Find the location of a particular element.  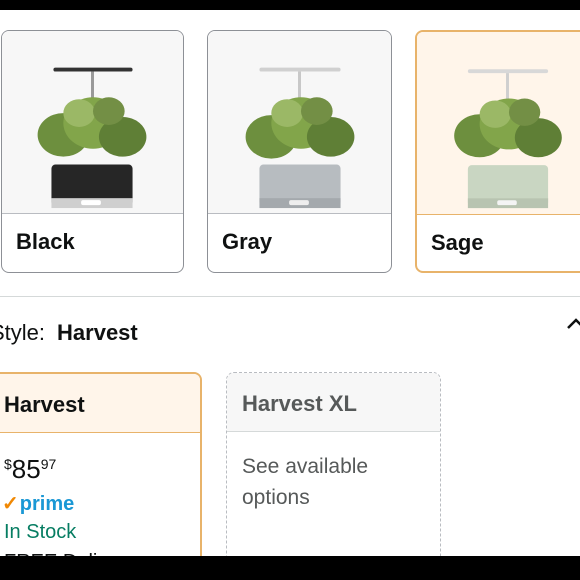

planter-gray-icon is located at coordinates (300, 138).